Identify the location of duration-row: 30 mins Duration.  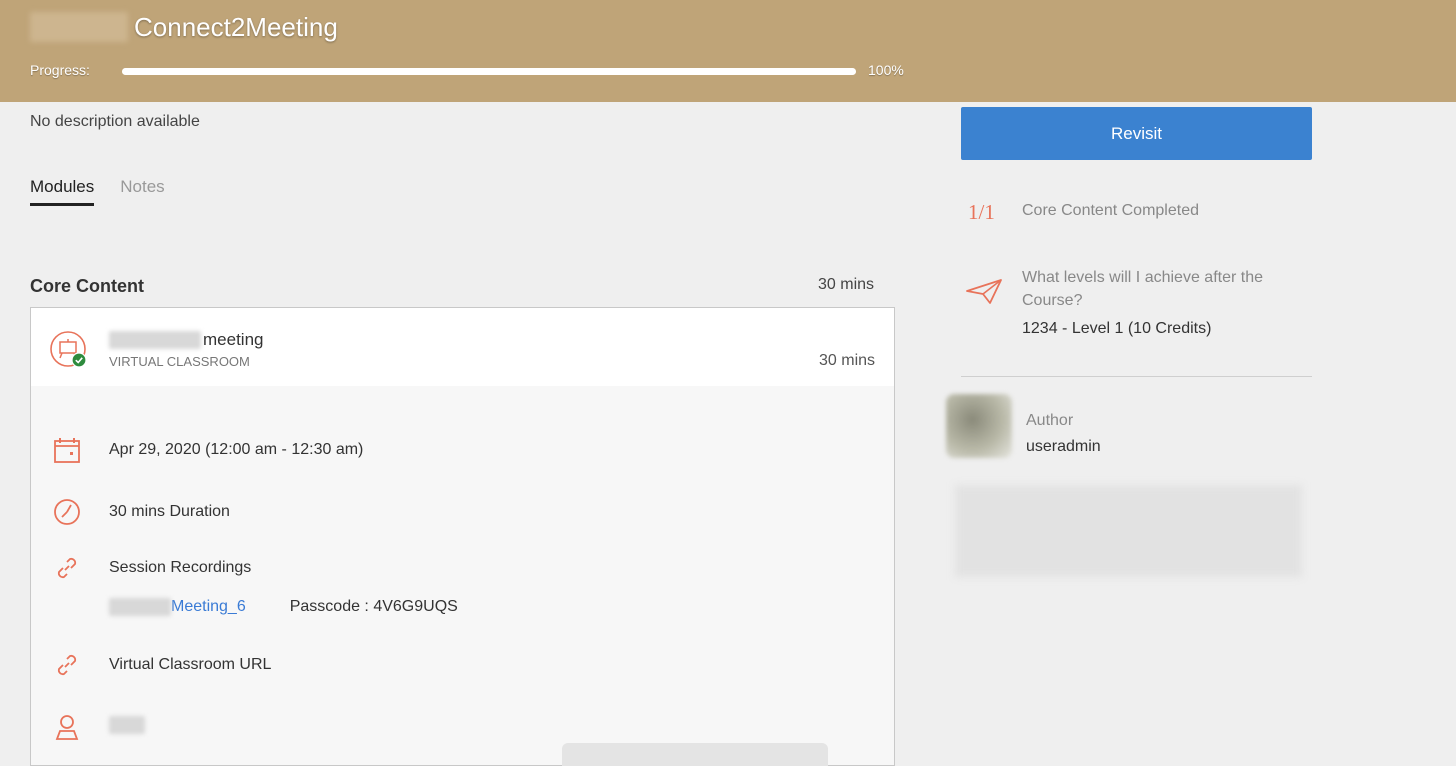
(139, 512).